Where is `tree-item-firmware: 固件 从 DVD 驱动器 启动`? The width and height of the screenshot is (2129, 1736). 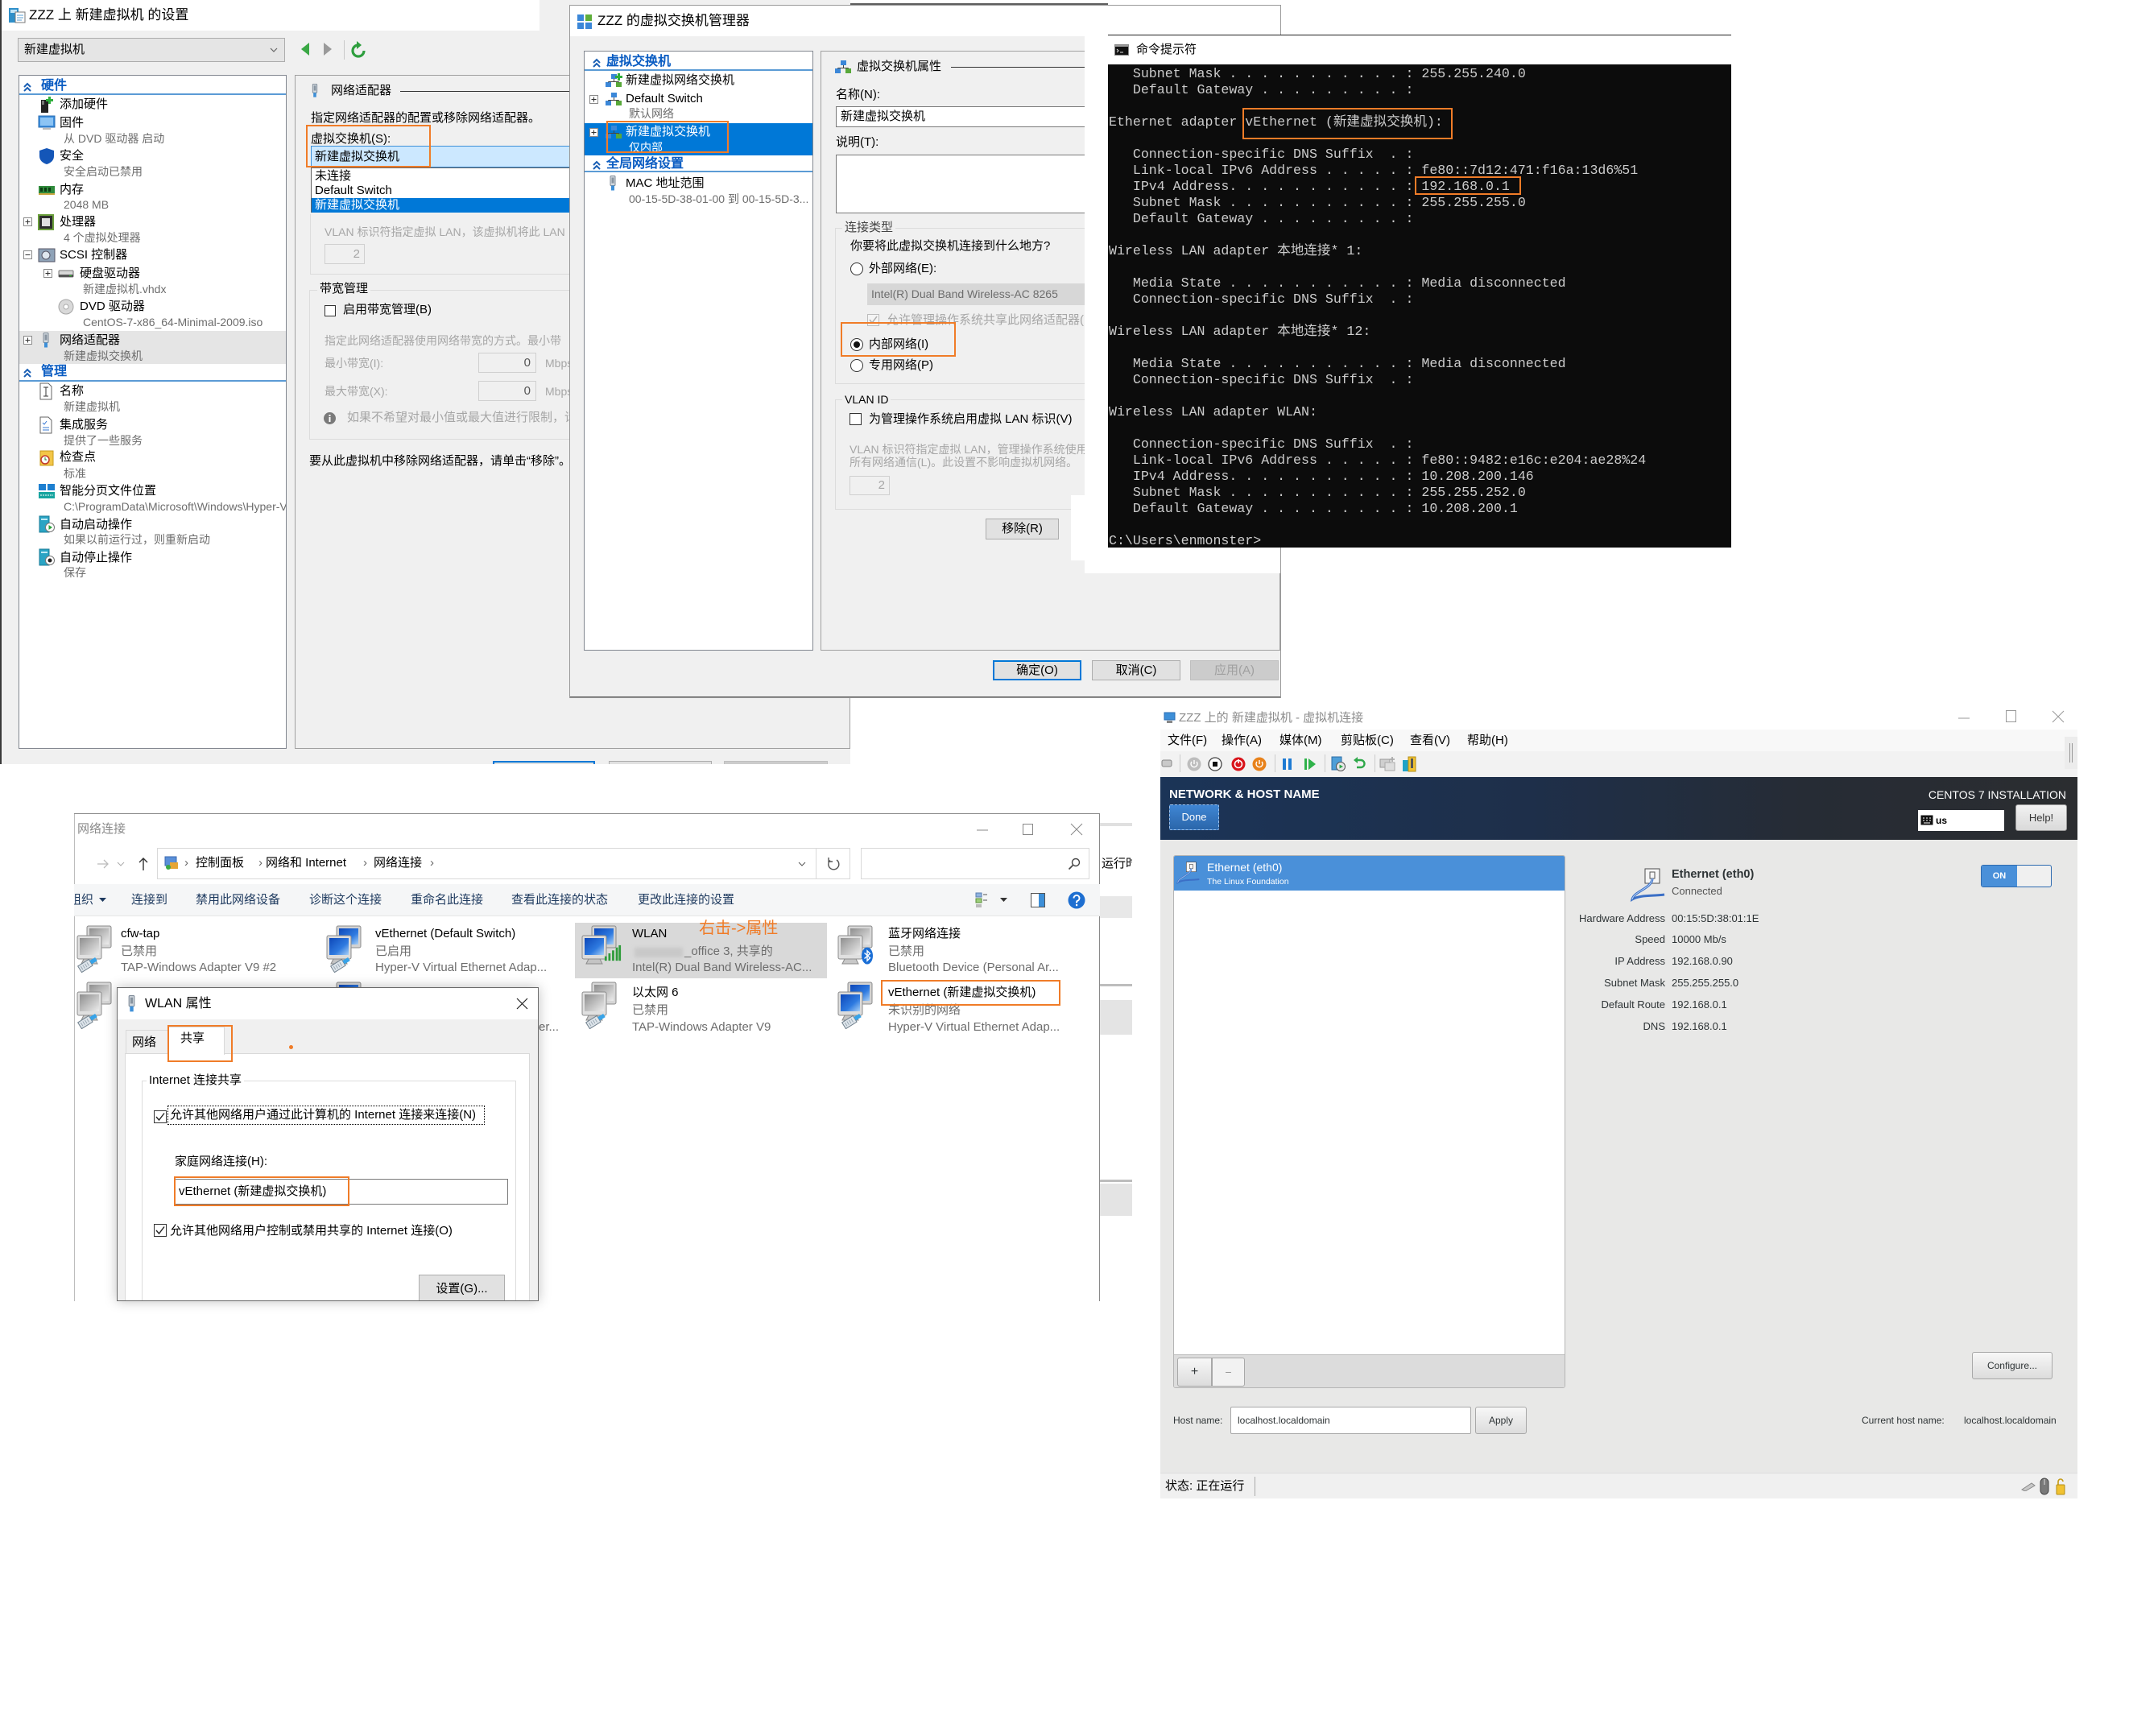 tree-item-firmware: 固件 从 DVD 驱动器 启动 is located at coordinates (152, 131).